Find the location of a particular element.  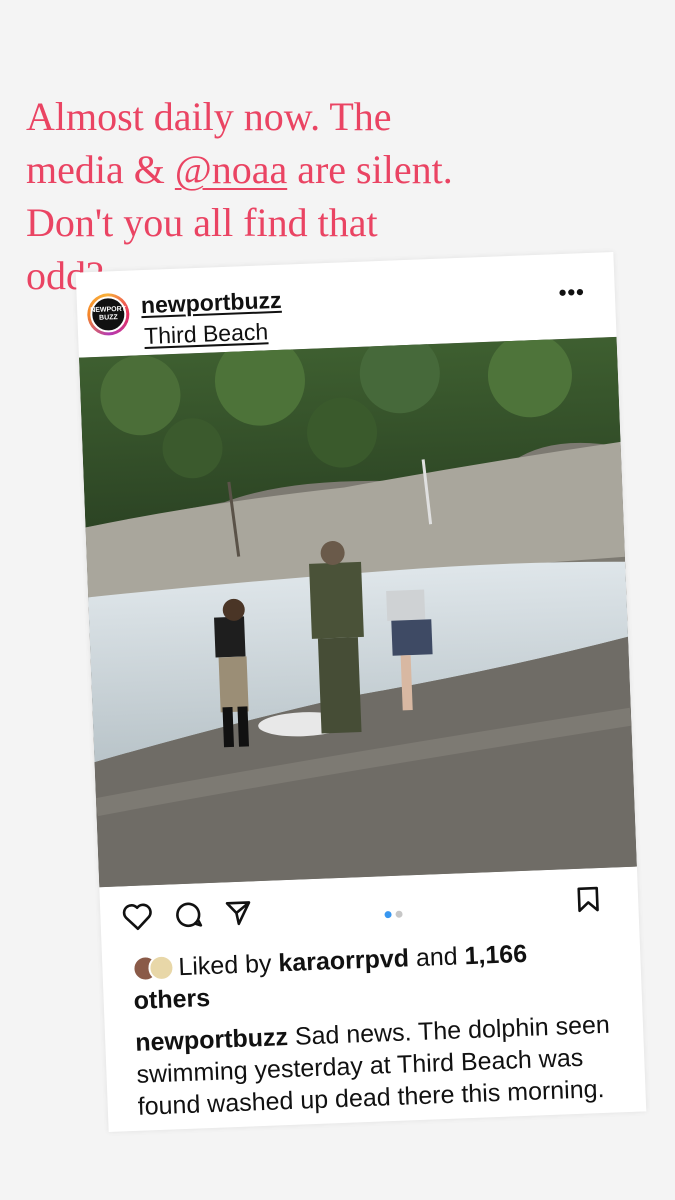

comment-icon is located at coordinates (188, 914).